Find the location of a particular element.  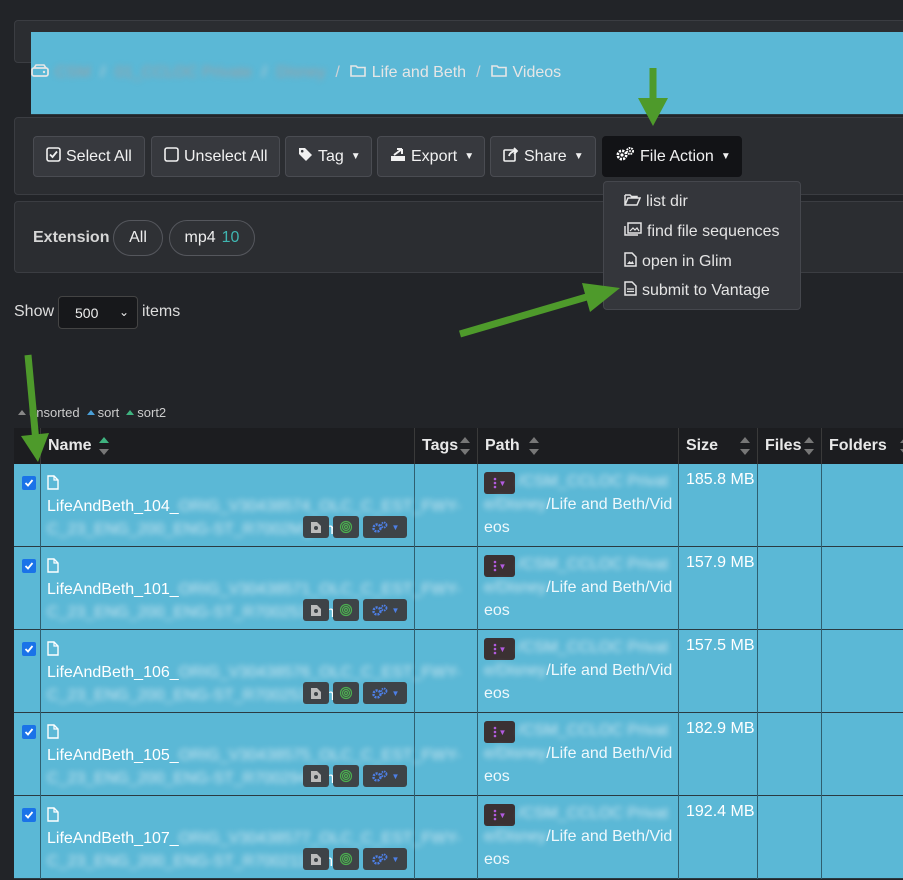

select-all-label: Select All is located at coordinates (99, 156).